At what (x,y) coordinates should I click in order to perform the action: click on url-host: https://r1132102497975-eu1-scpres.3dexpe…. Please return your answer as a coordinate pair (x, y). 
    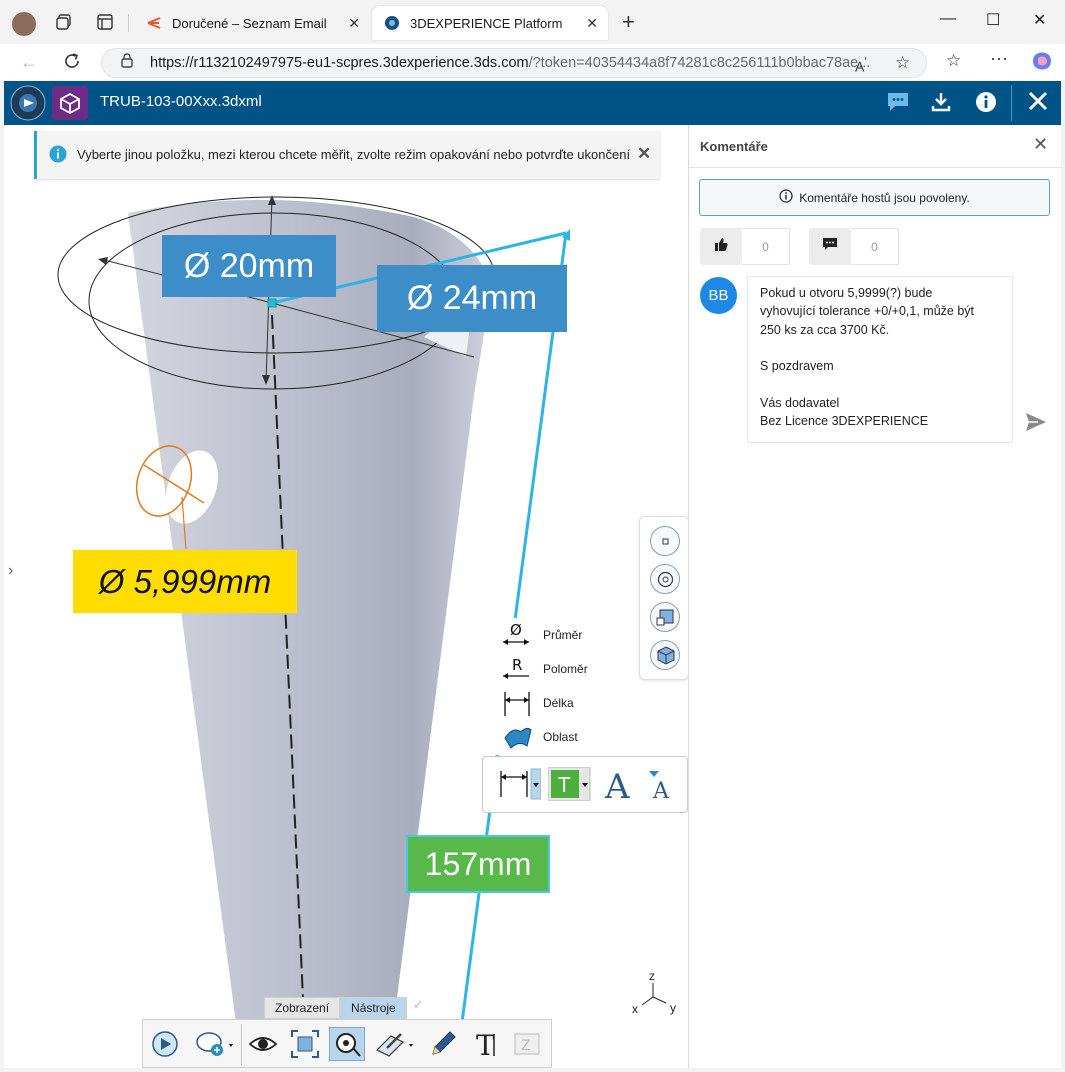
    Looking at the image, I should click on (339, 63).